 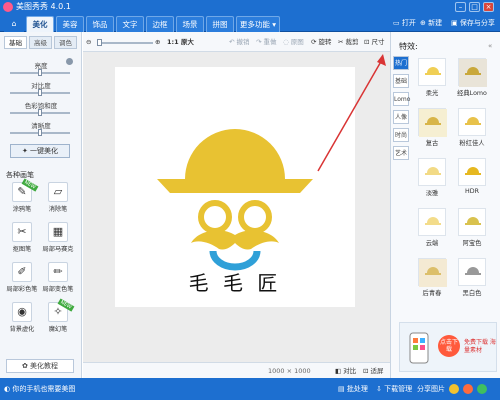 I want to click on category-portrait: 人像, so click(x=401, y=117).